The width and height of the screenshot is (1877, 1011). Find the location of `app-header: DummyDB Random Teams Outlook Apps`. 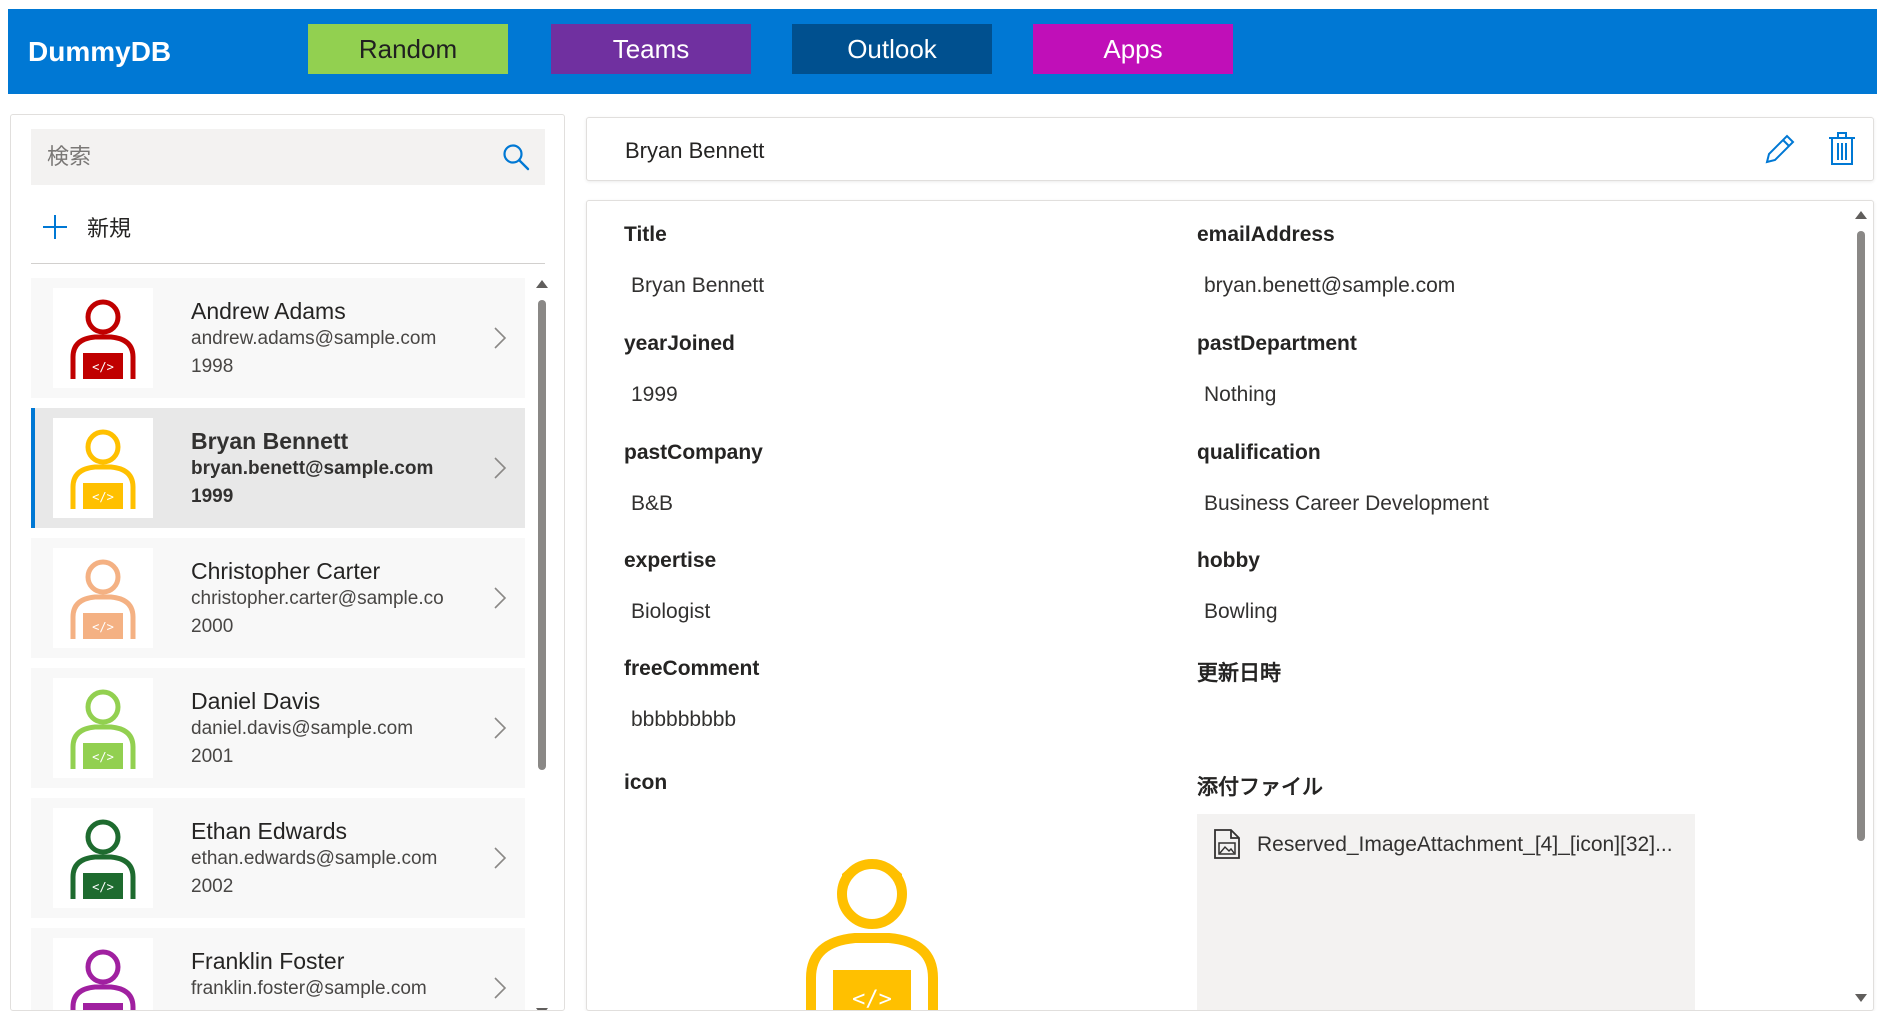

app-header: DummyDB Random Teams Outlook Apps is located at coordinates (942, 51).